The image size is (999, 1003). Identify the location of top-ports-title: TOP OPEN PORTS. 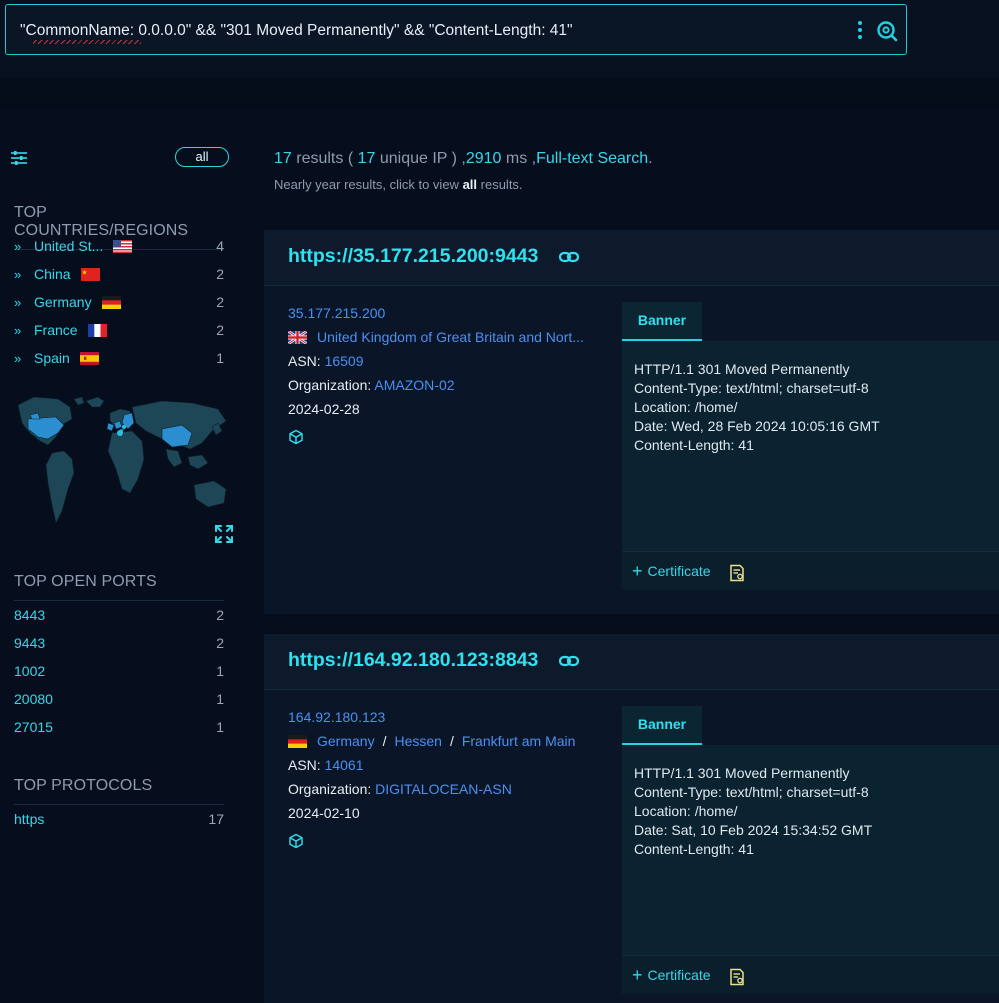
(119, 587).